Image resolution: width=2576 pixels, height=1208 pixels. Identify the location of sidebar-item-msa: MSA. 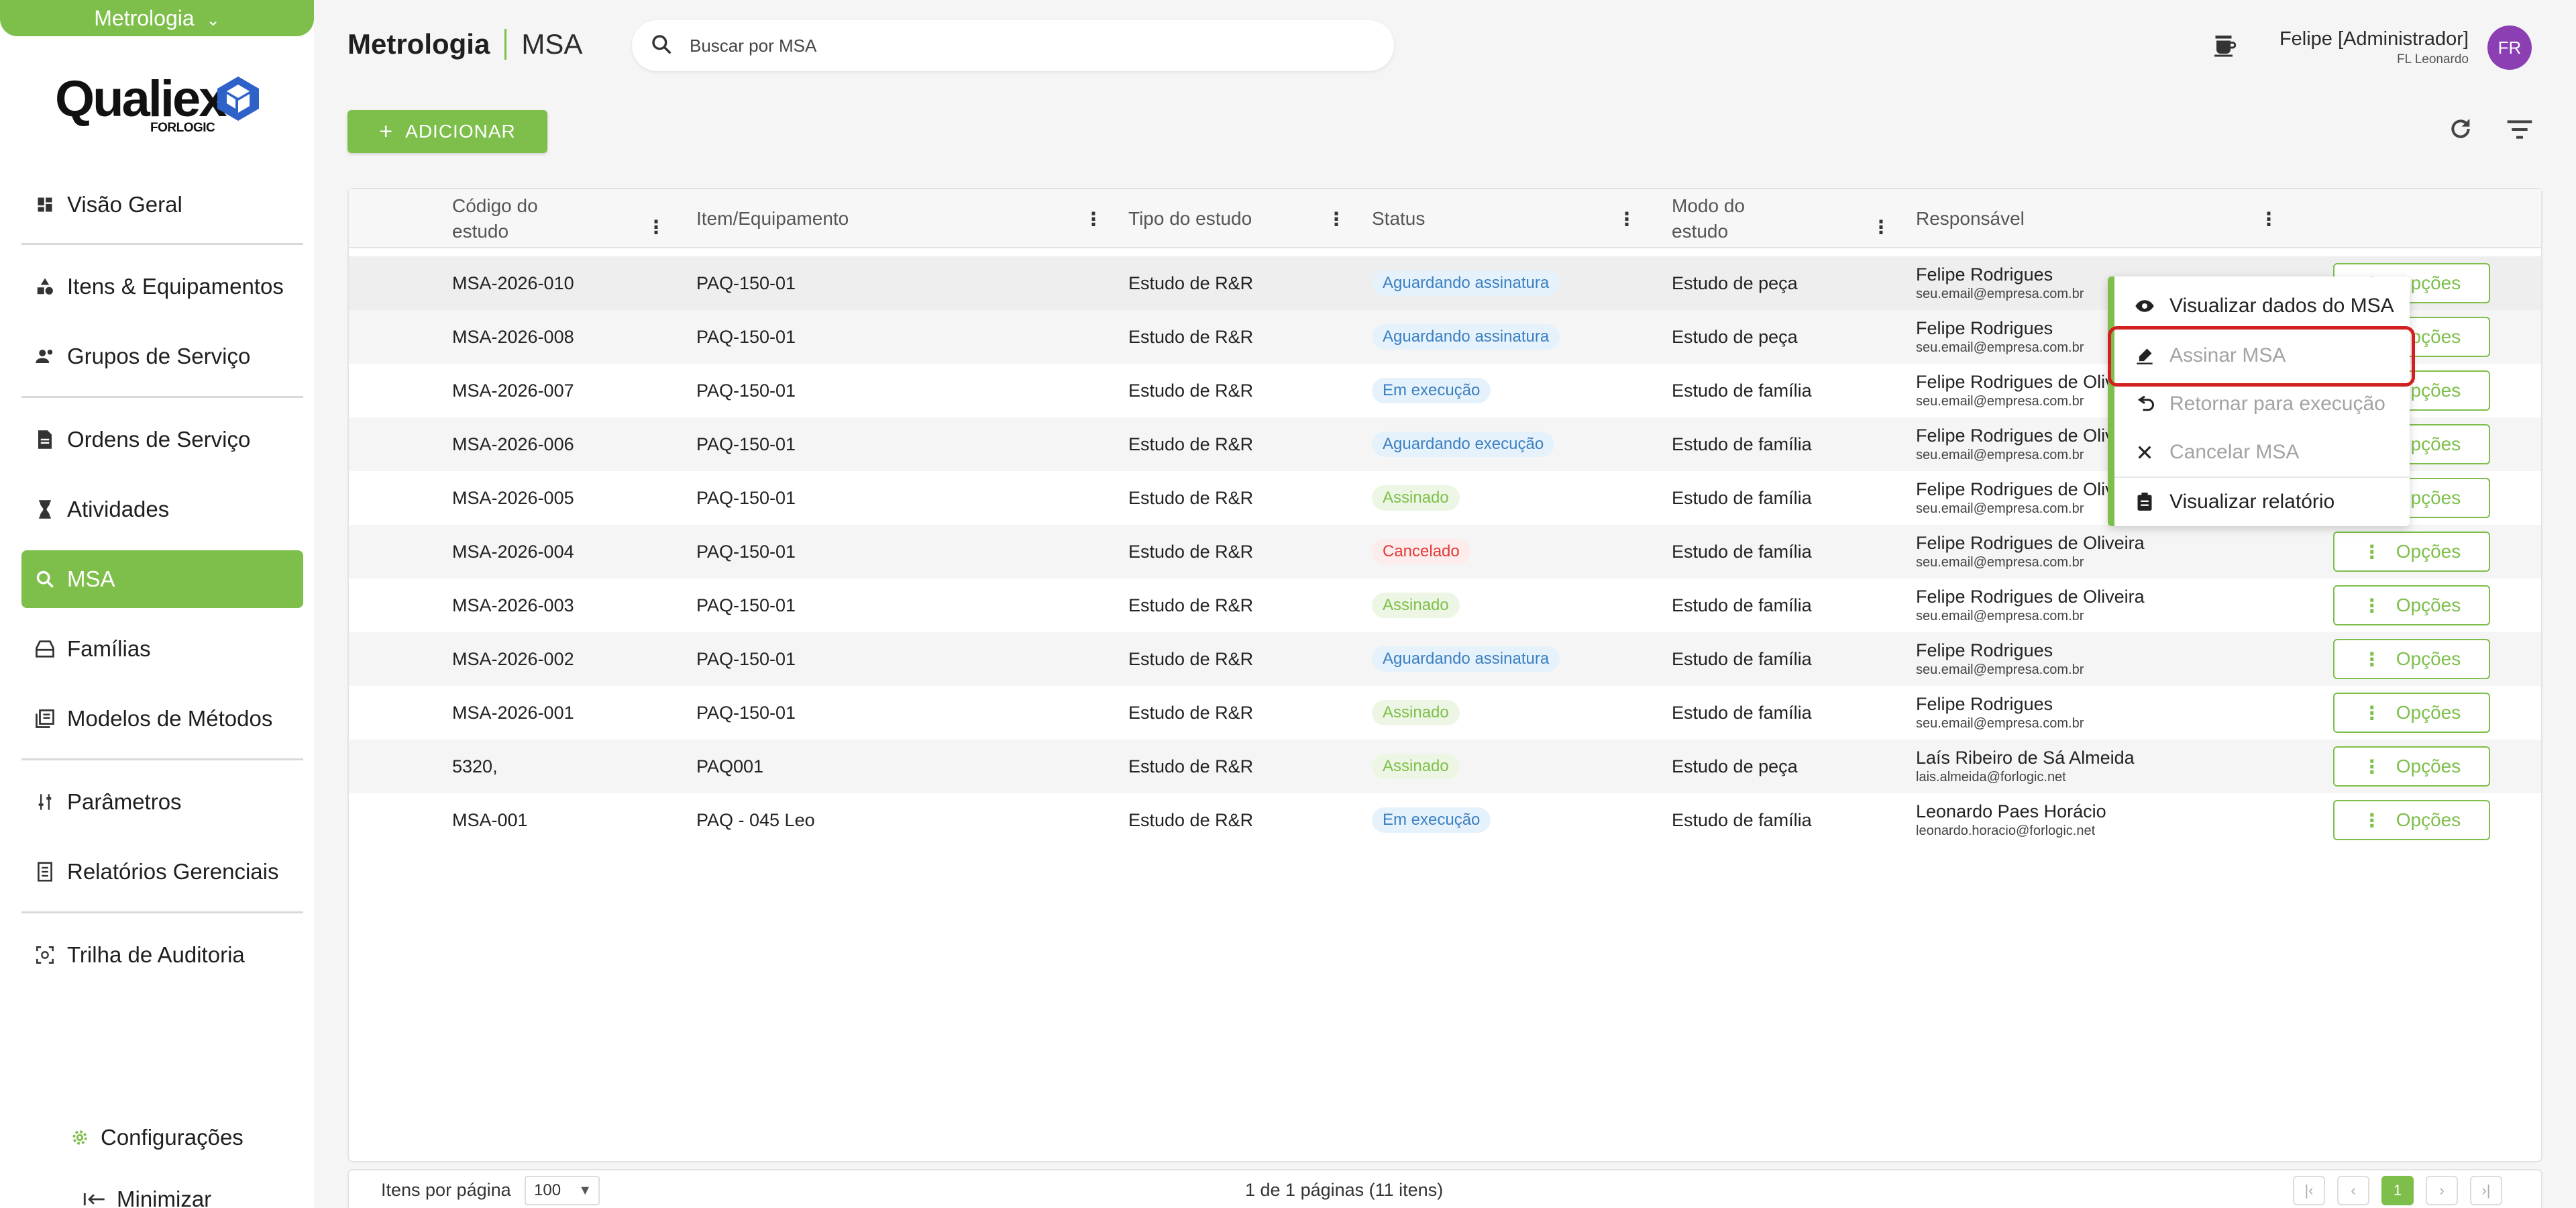
(162, 579).